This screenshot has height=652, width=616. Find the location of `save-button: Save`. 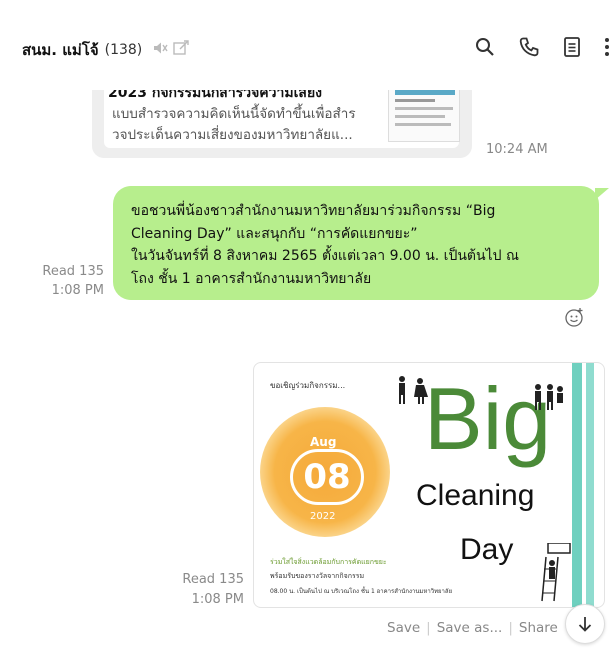

save-button: Save is located at coordinates (403, 628).